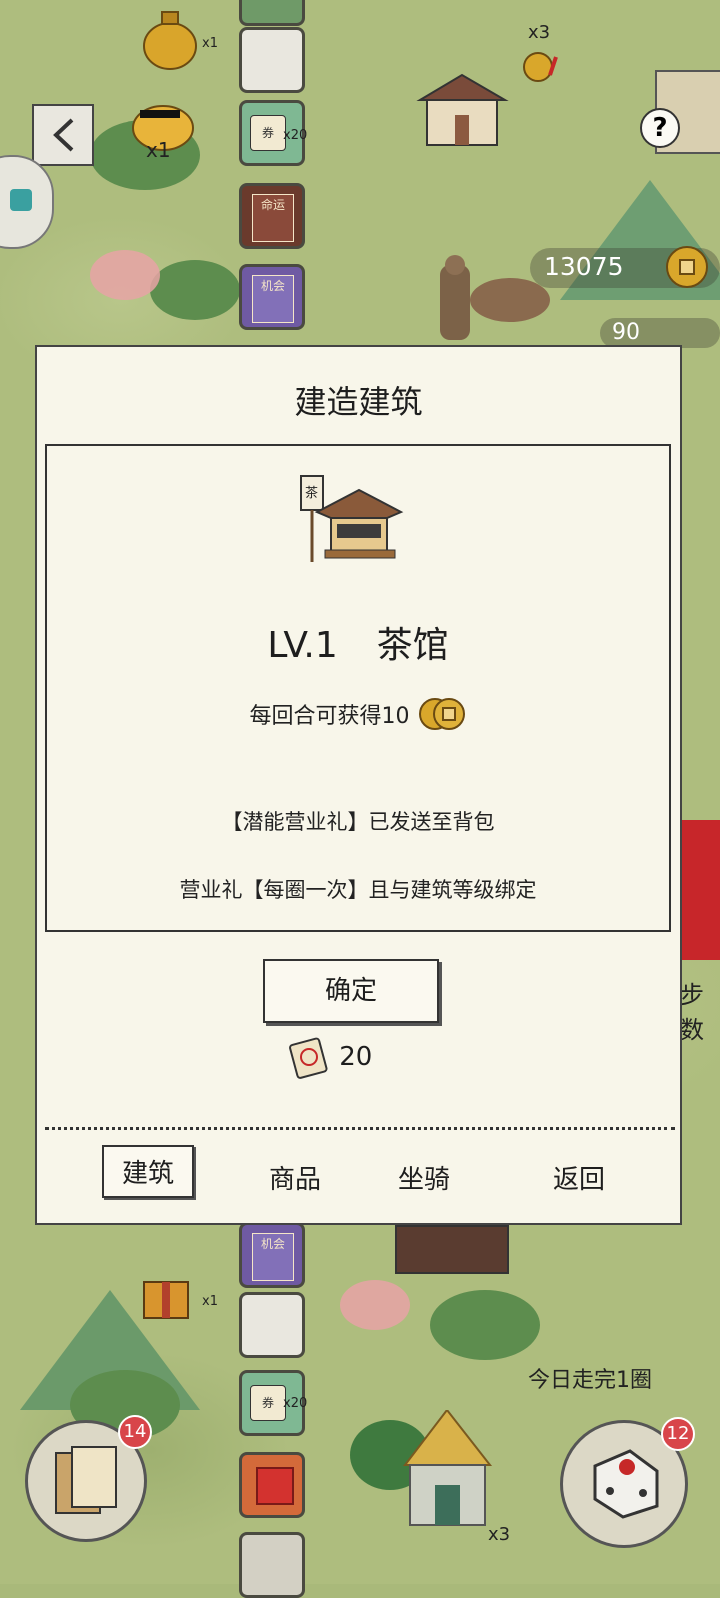  Describe the element at coordinates (358, 402) in the screenshot. I see `dialog-title: 建造建筑` at that location.